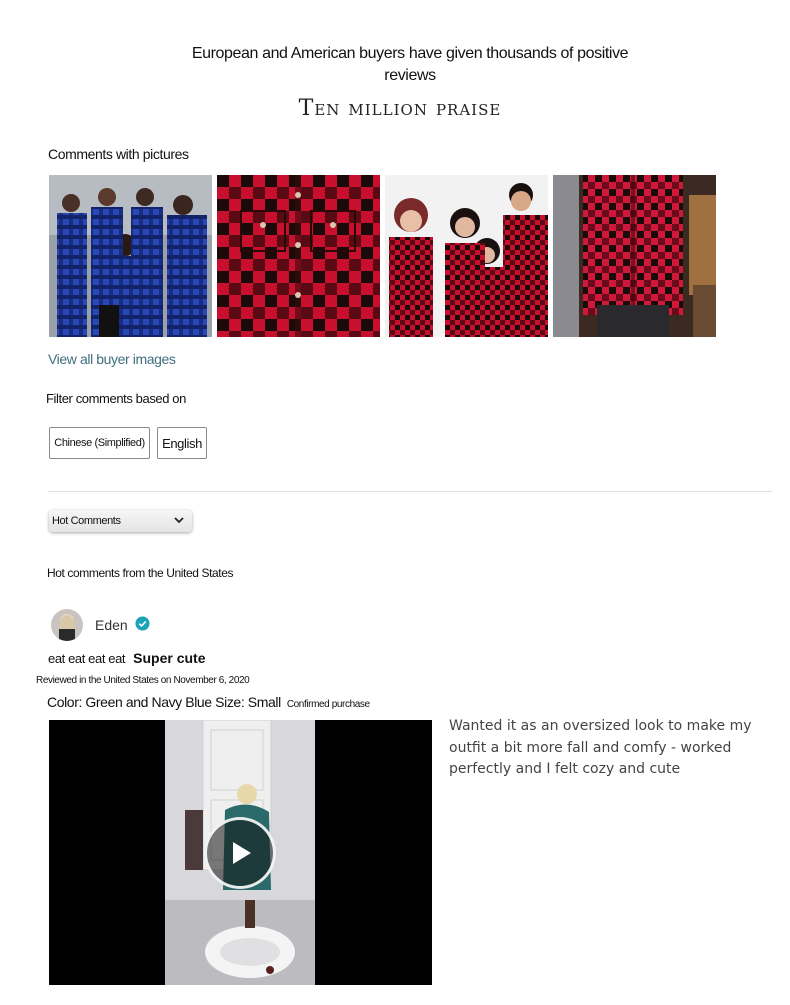 This screenshot has width=790, height=1005. I want to click on review-title: eat eat eat eat Super cute, so click(126, 658).